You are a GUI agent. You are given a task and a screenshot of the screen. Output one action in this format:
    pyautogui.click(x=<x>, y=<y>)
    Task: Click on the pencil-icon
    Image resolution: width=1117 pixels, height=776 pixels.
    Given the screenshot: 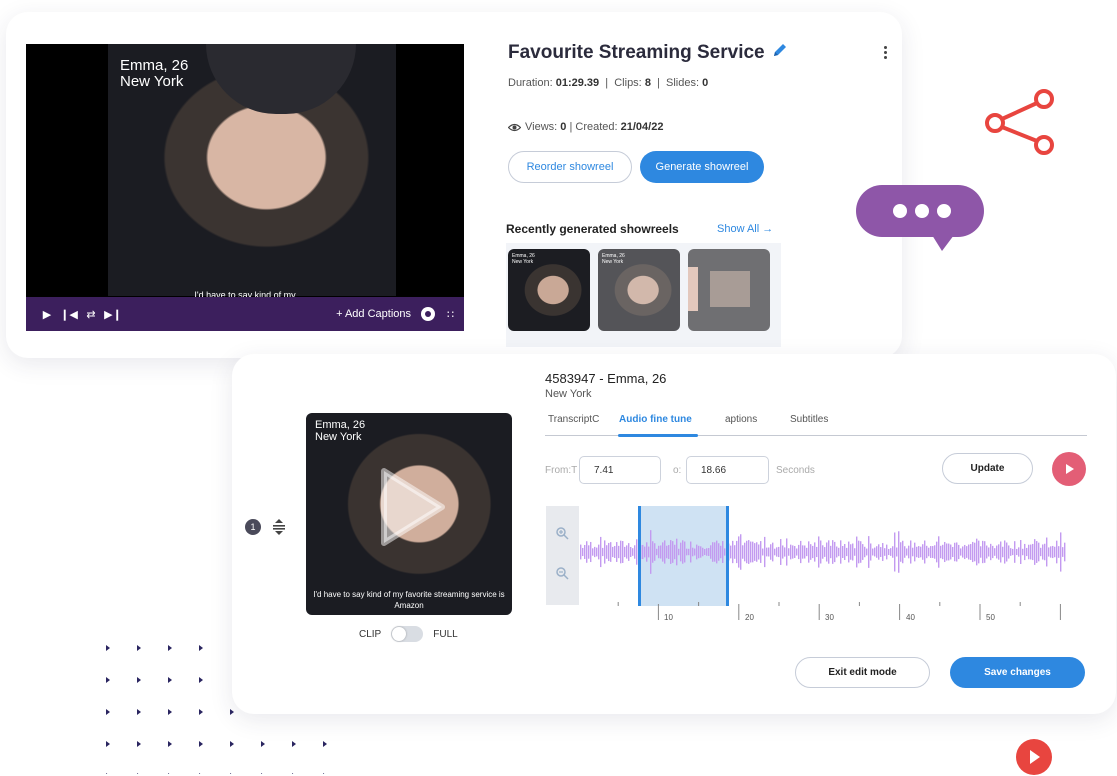 What is the action you would take?
    pyautogui.click(x=780, y=51)
    